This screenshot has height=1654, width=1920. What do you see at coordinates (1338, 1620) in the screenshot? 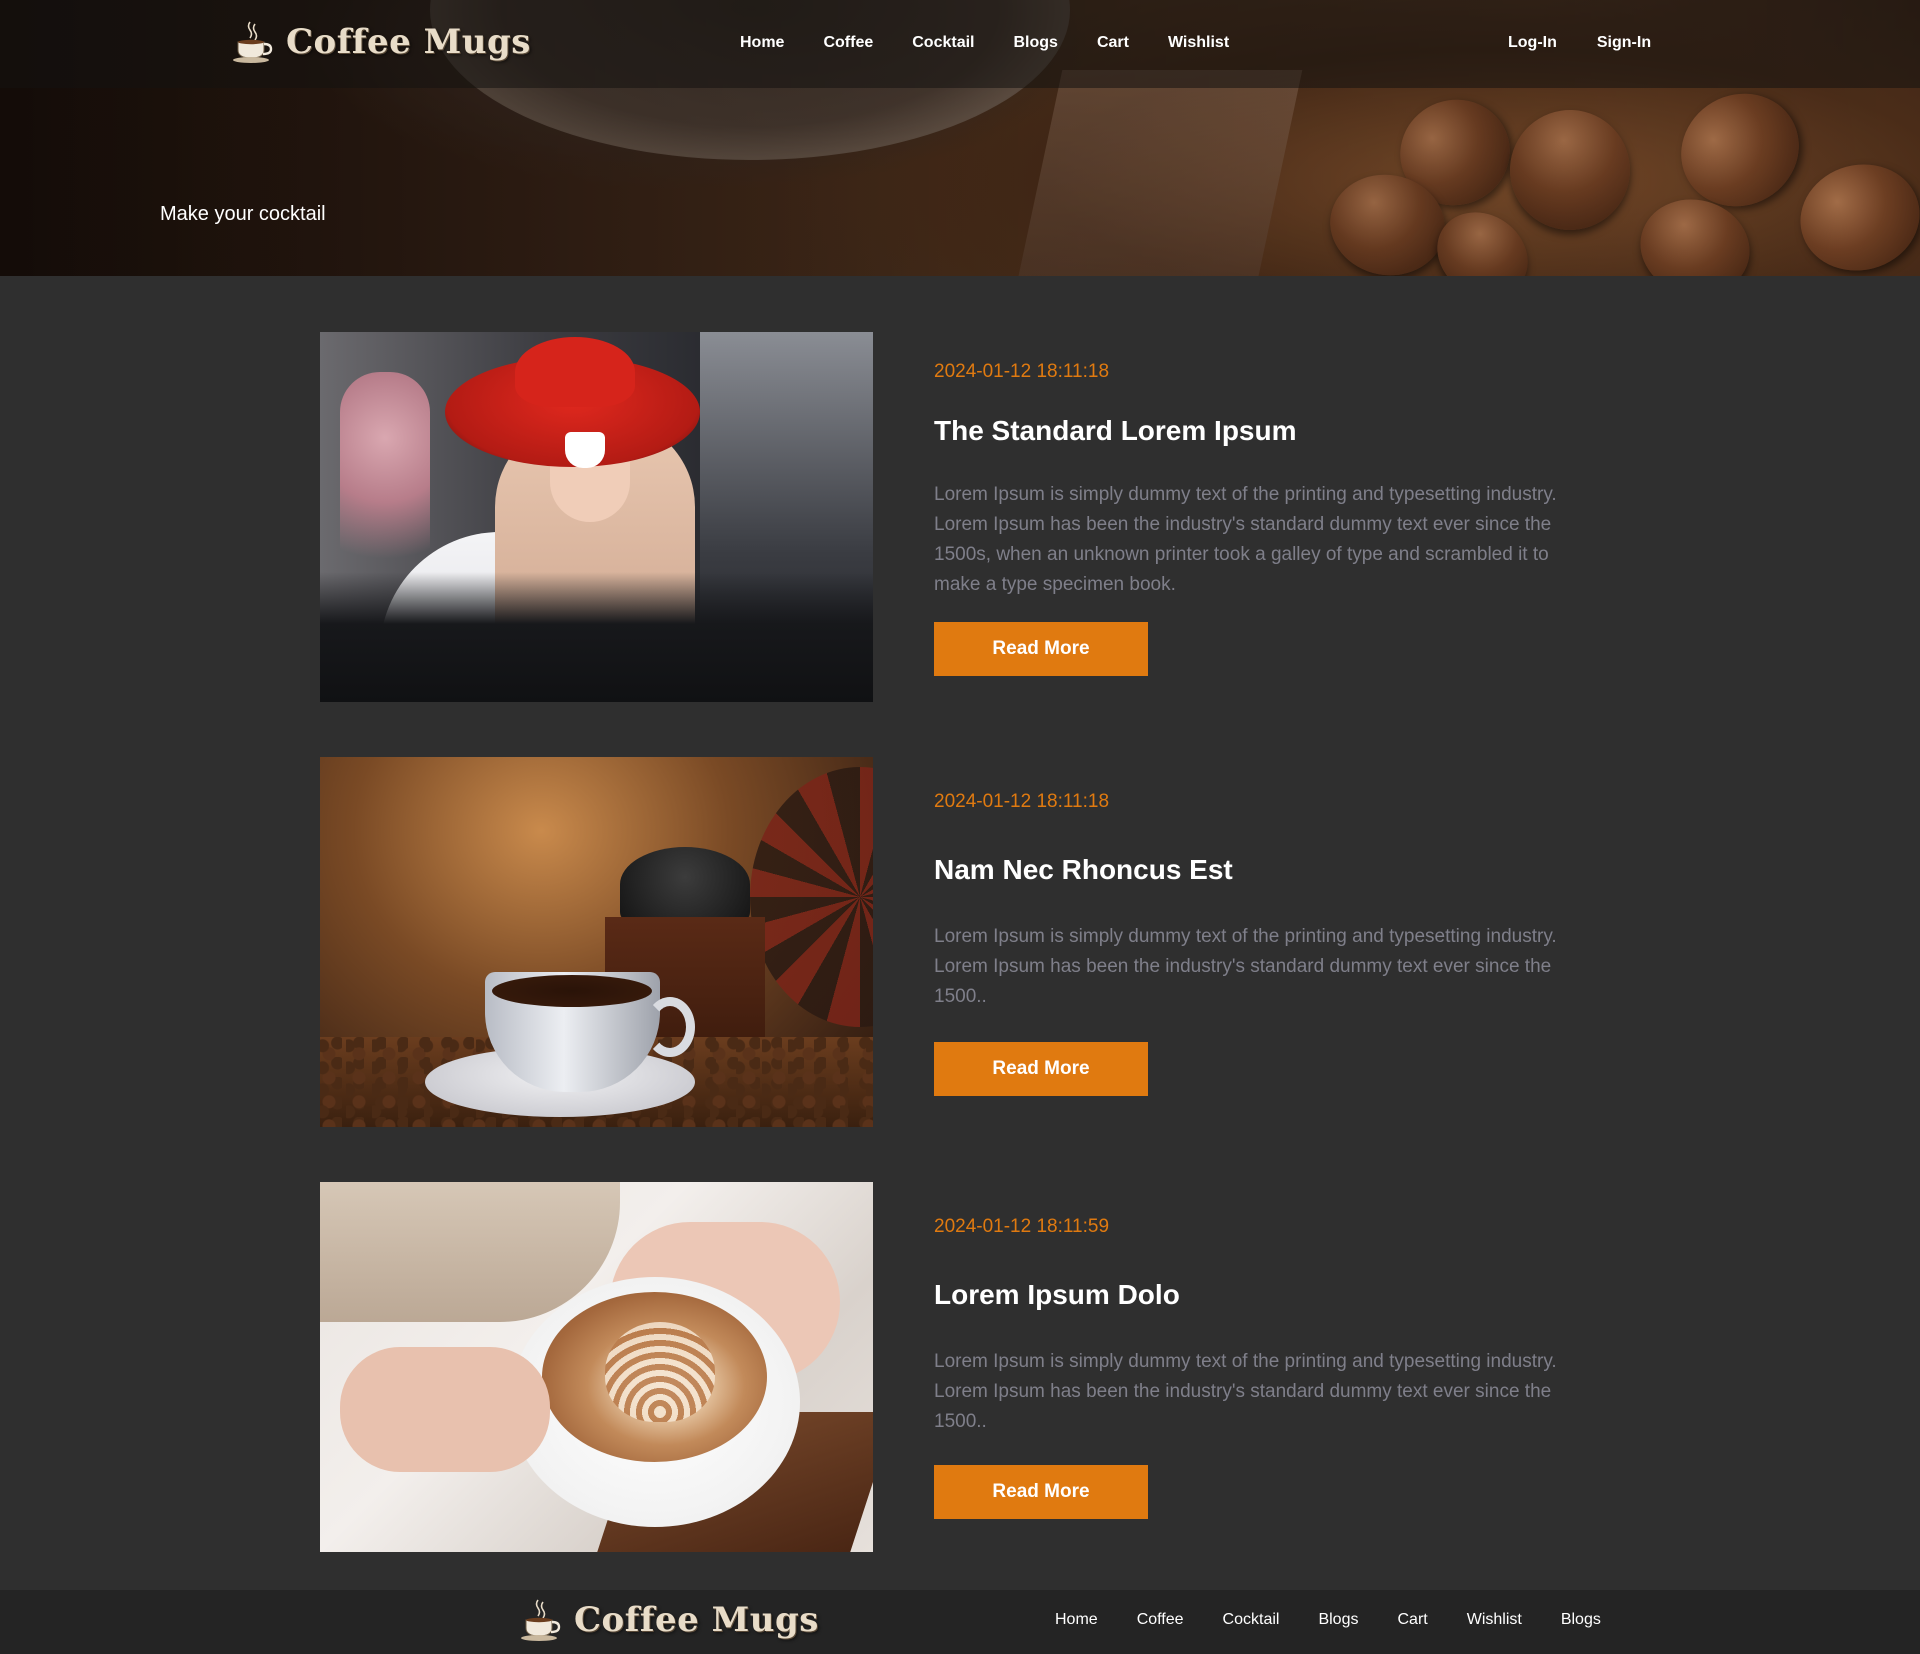
I see `footer-link-blogs: Blogs` at bounding box center [1338, 1620].